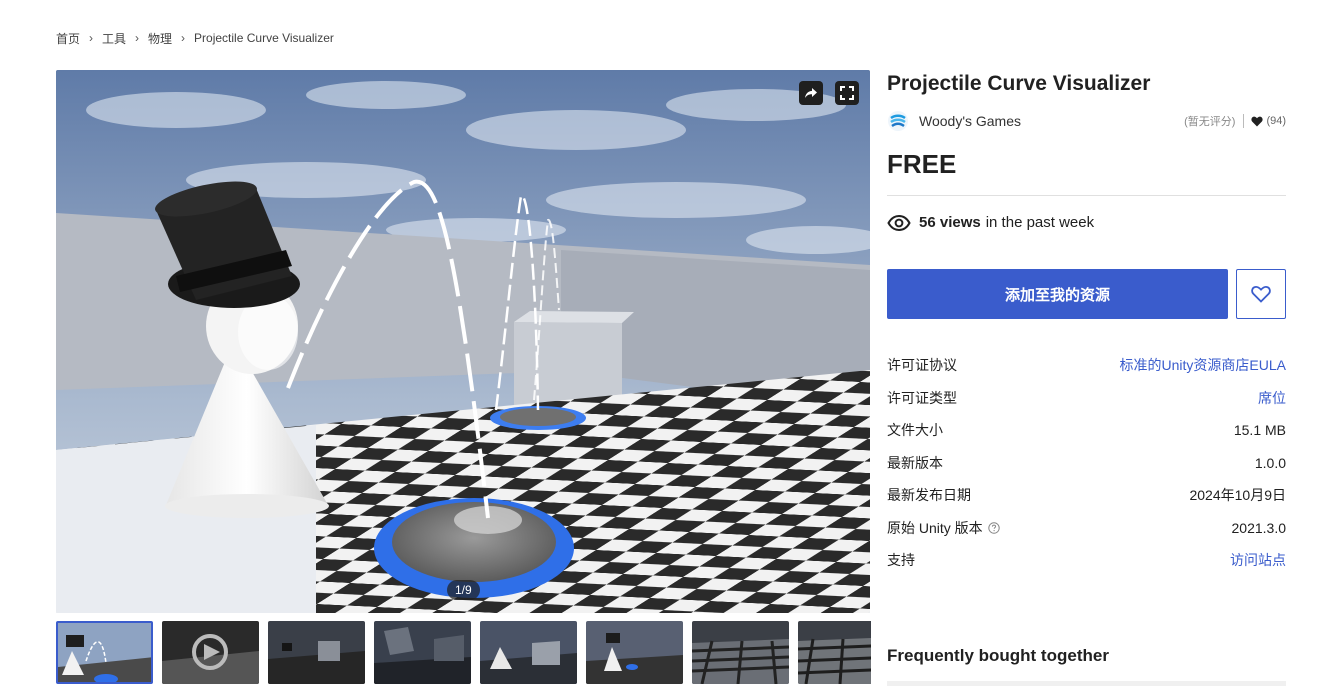 This screenshot has width=1344, height=686. I want to click on frequently-bought-heading: Frequently bought together, so click(998, 655).